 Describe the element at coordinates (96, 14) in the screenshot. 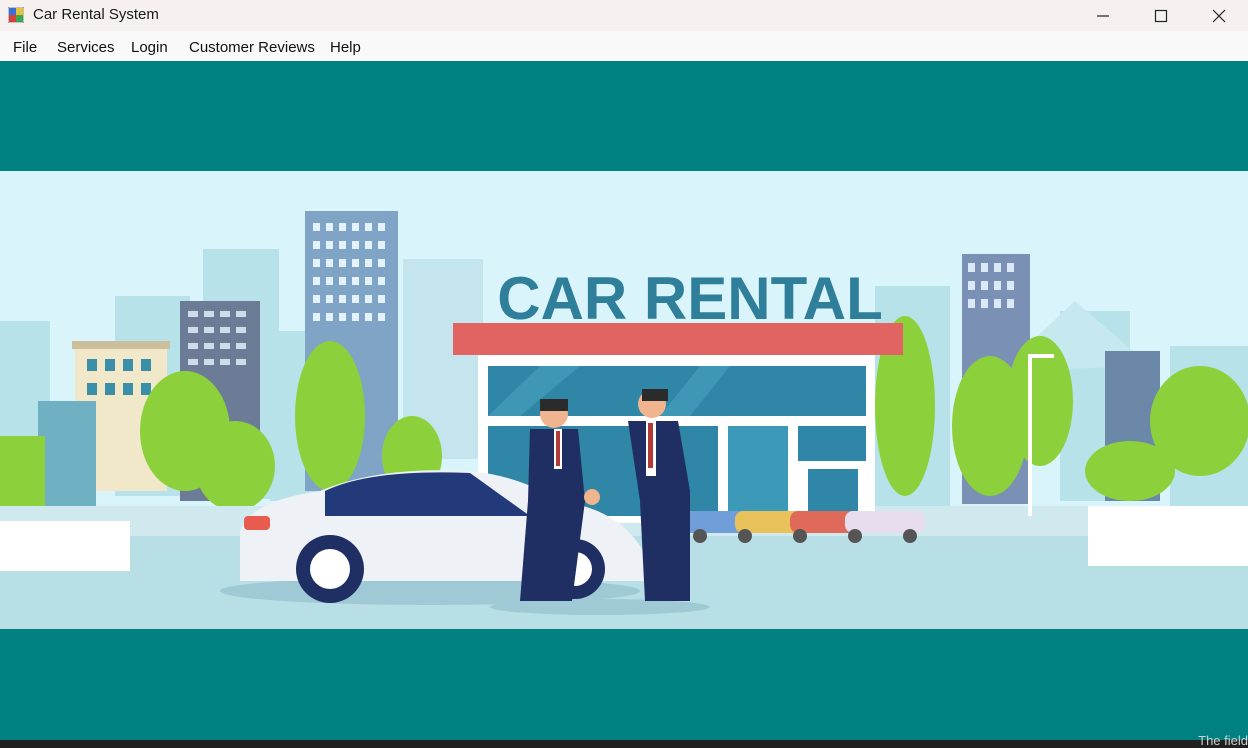

I see `window-title: Car Rental System` at that location.